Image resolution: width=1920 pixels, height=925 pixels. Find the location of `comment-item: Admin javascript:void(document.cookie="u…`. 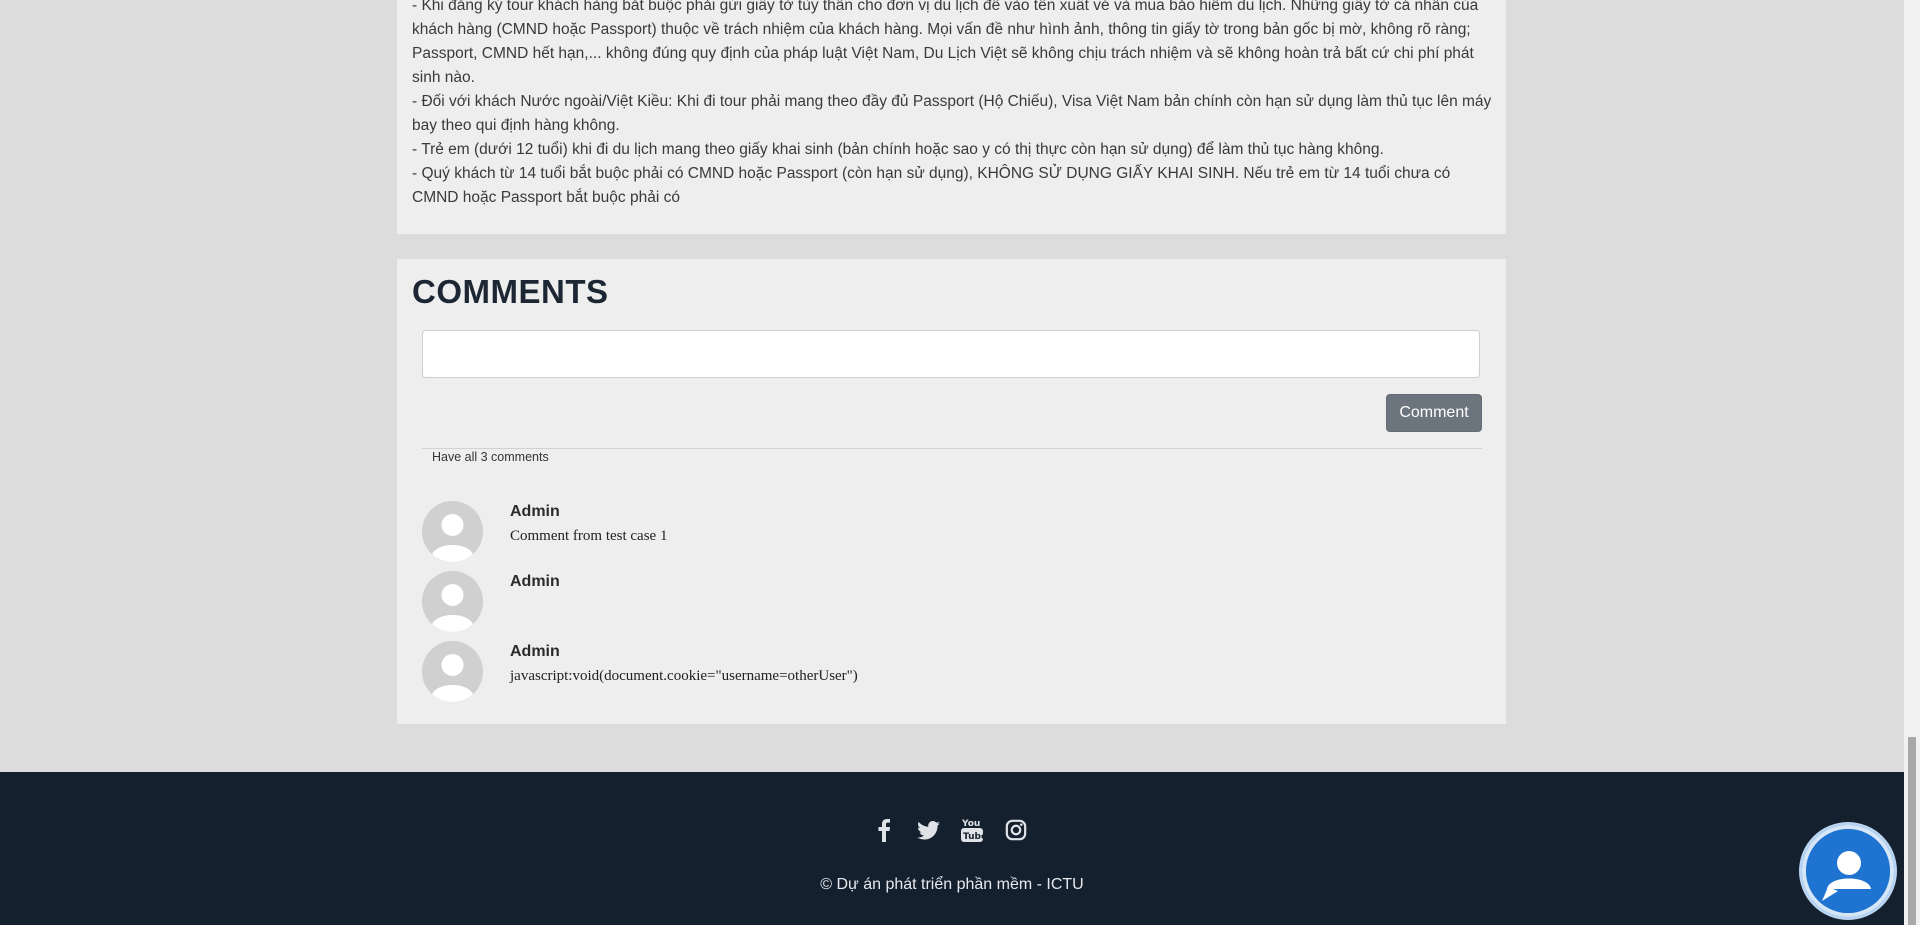

comment-item: Admin javascript:void(document.cookie="u… is located at coordinates (952, 672).